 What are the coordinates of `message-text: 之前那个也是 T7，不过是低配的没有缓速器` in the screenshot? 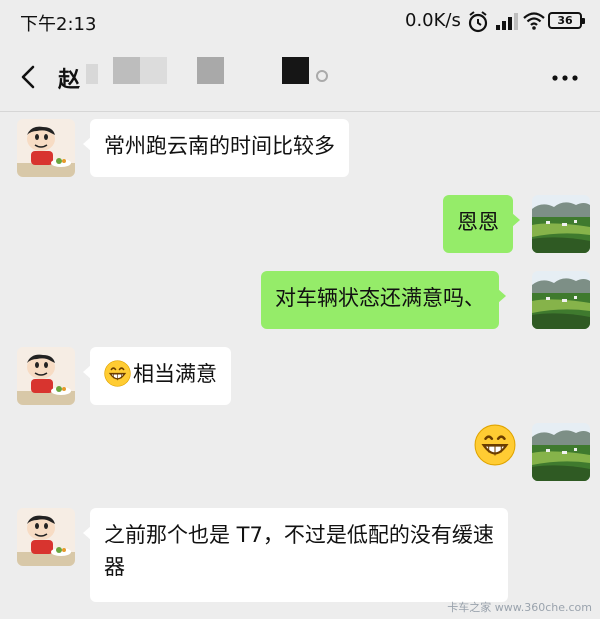 It's located at (299, 551).